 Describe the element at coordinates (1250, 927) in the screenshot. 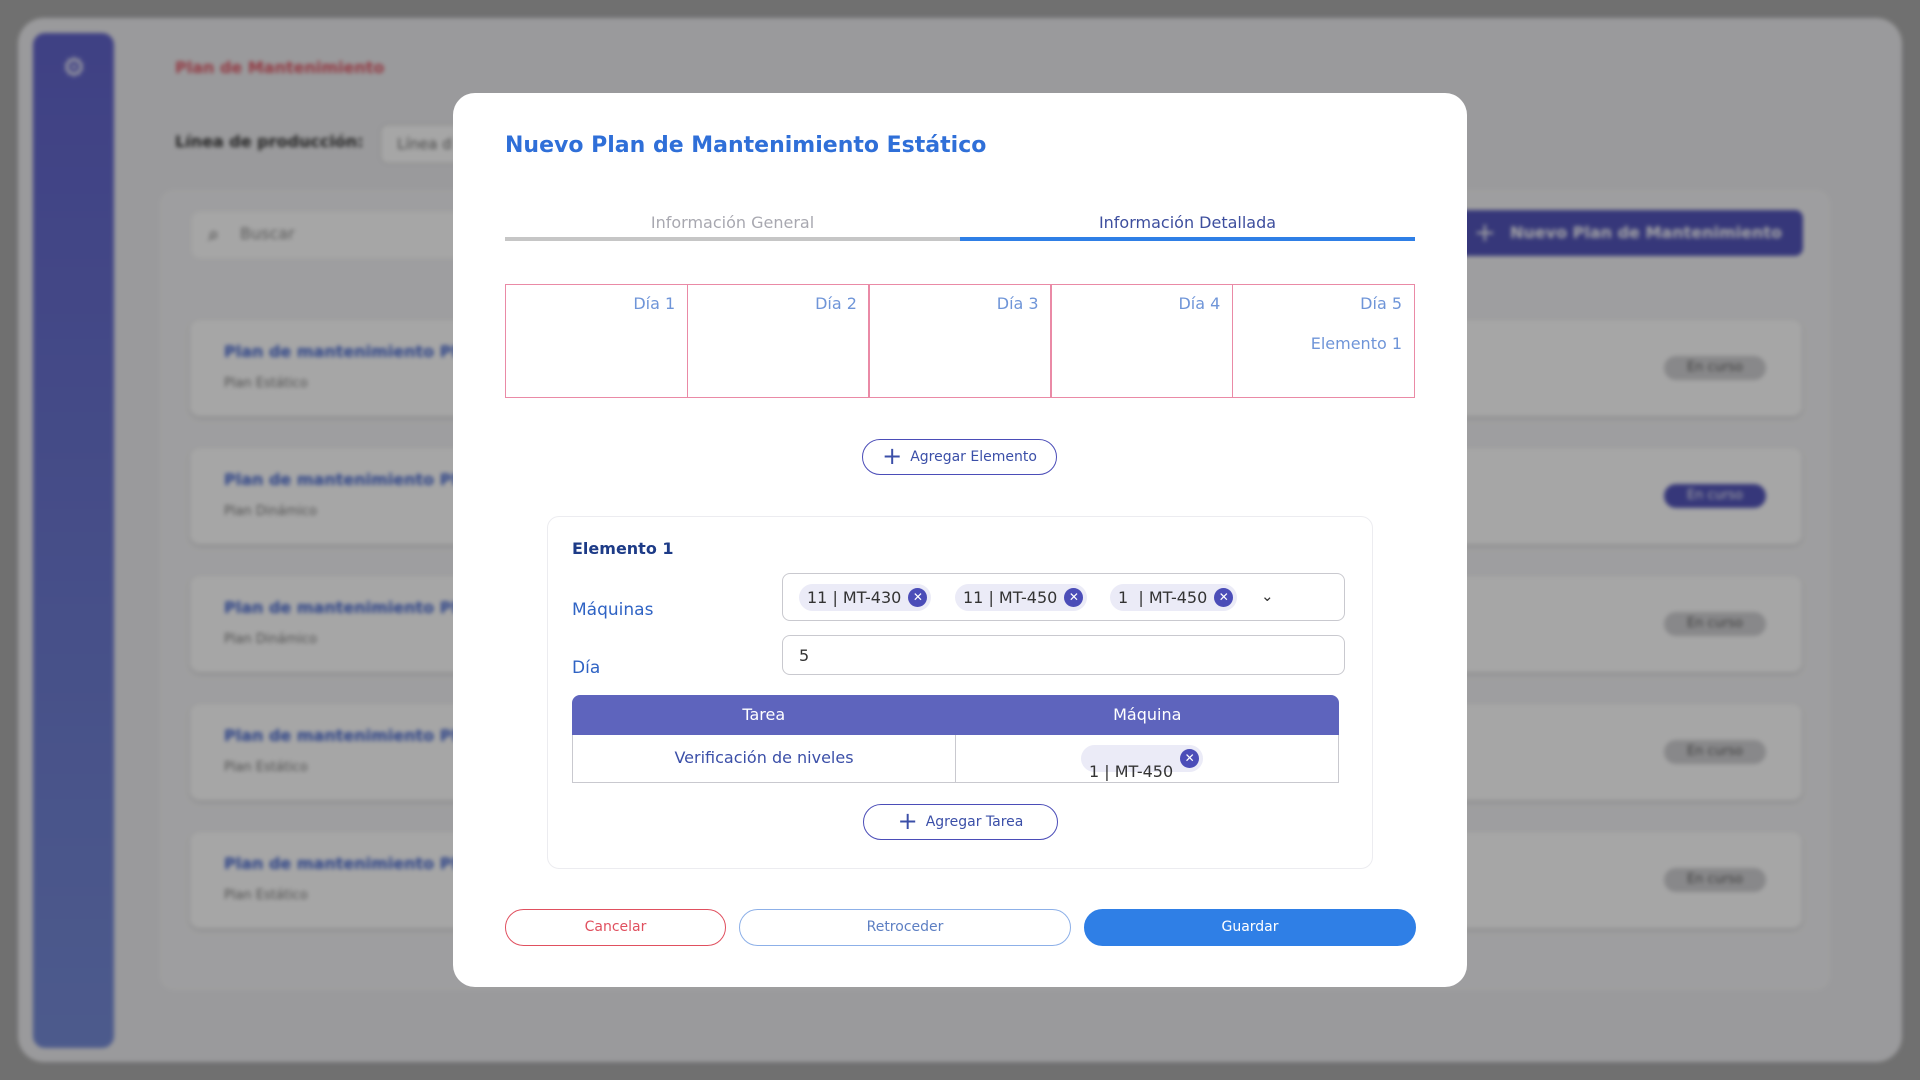

I see `save-button: Guardar` at that location.